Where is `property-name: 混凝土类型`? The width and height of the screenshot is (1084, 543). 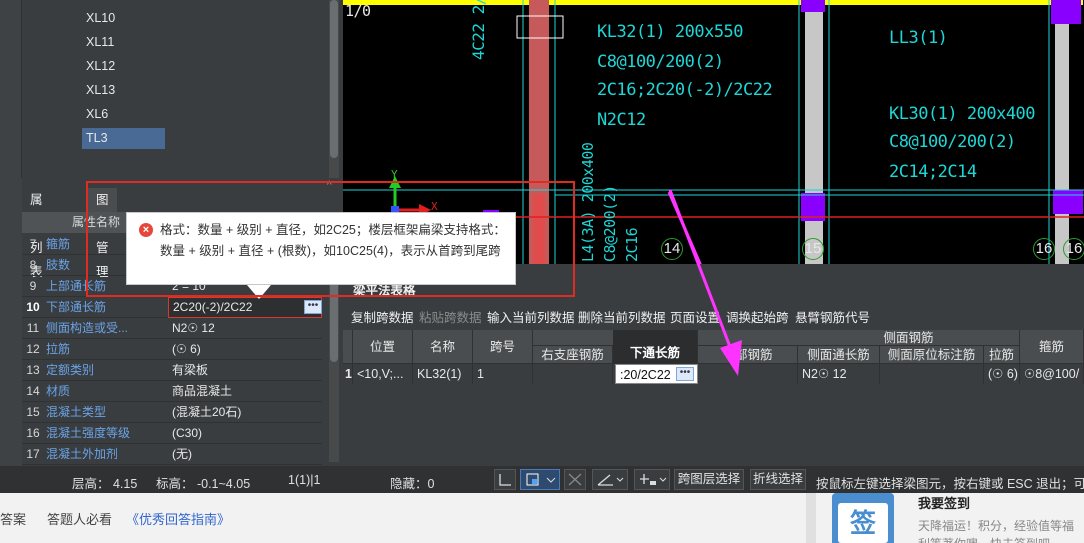 property-name: 混凝土类型 is located at coordinates (76, 412).